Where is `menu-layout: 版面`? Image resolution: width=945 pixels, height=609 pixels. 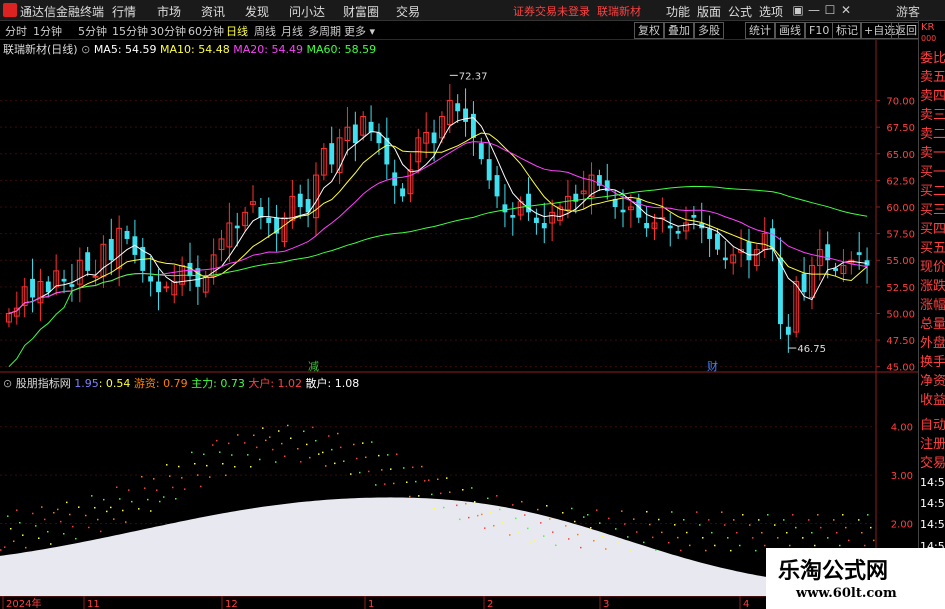 menu-layout: 版面 is located at coordinates (709, 11).